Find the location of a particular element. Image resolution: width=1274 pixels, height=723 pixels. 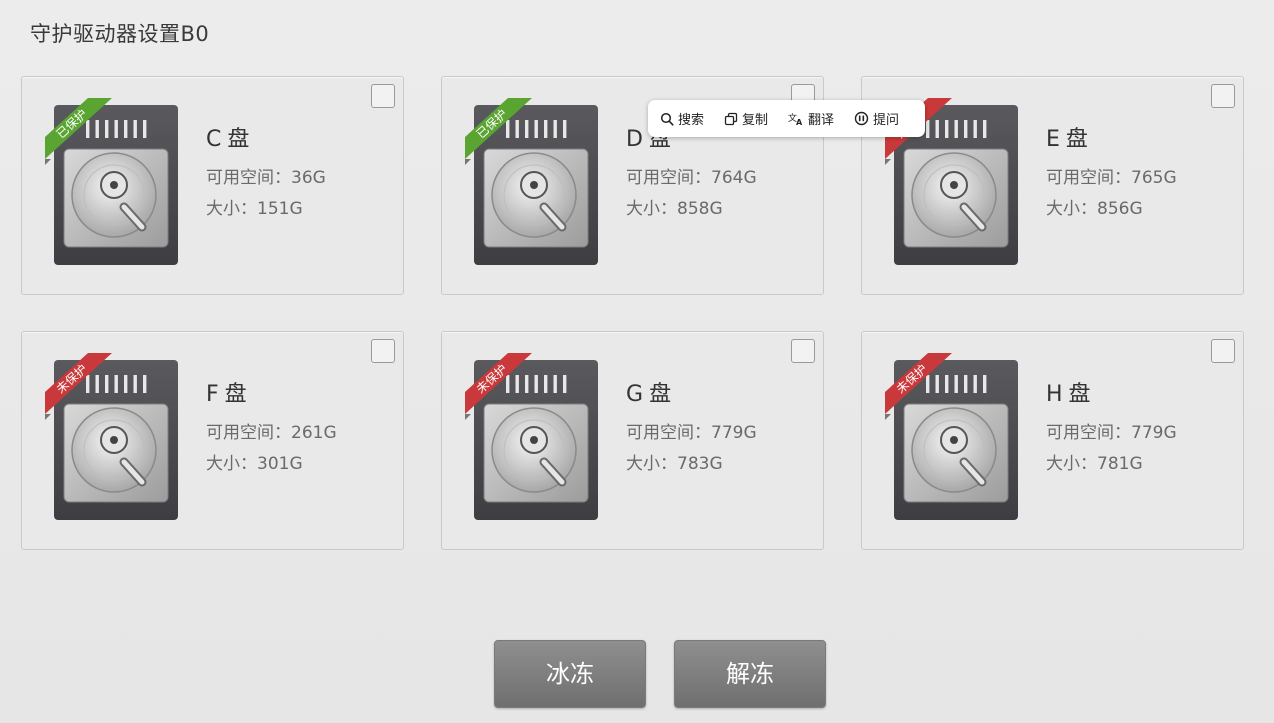

drive-card-f: 未保护 F盘 可用空间：261G 大小：301G is located at coordinates (212, 440).